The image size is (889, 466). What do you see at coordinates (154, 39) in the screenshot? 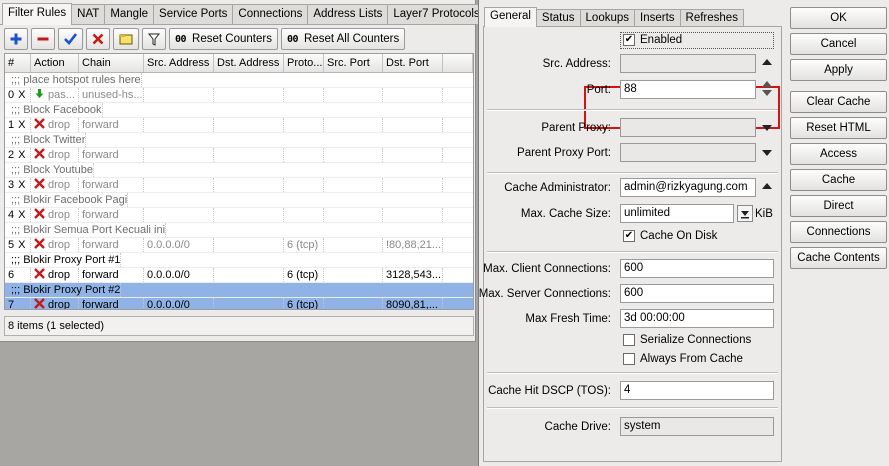
I see `filter-button` at bounding box center [154, 39].